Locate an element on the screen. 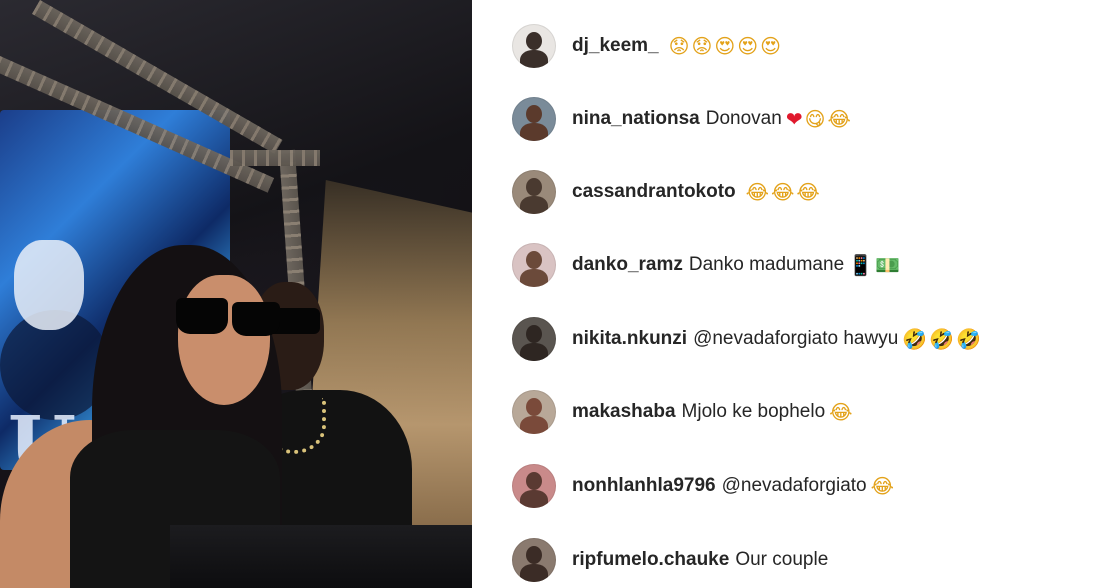  comment-username: cassandrantokoto is located at coordinates (654, 192).